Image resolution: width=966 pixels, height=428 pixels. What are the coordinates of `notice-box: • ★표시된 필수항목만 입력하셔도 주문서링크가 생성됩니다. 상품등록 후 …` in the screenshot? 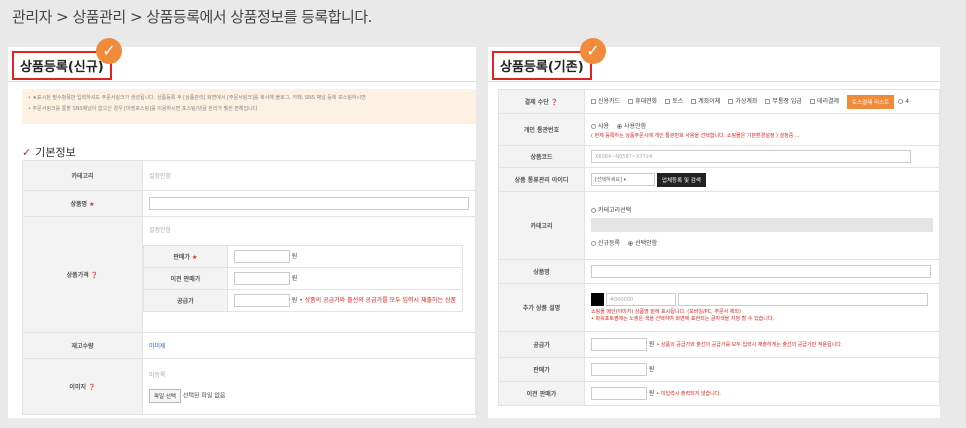 It's located at (249, 106).